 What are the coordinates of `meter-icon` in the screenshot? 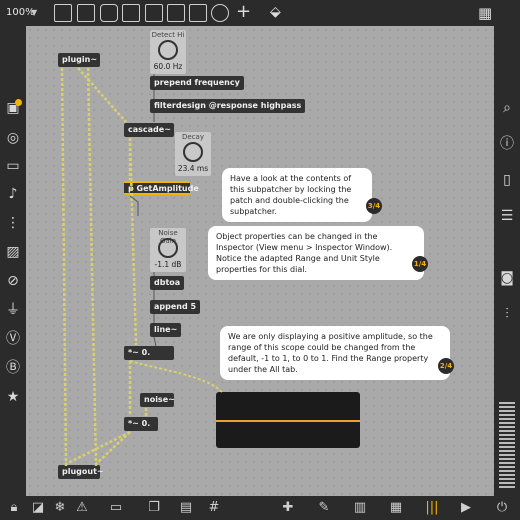 It's located at (507, 445).